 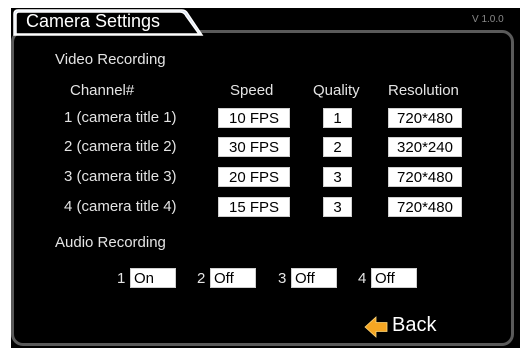 I want to click on audio-field-2: Off, so click(x=233, y=278).